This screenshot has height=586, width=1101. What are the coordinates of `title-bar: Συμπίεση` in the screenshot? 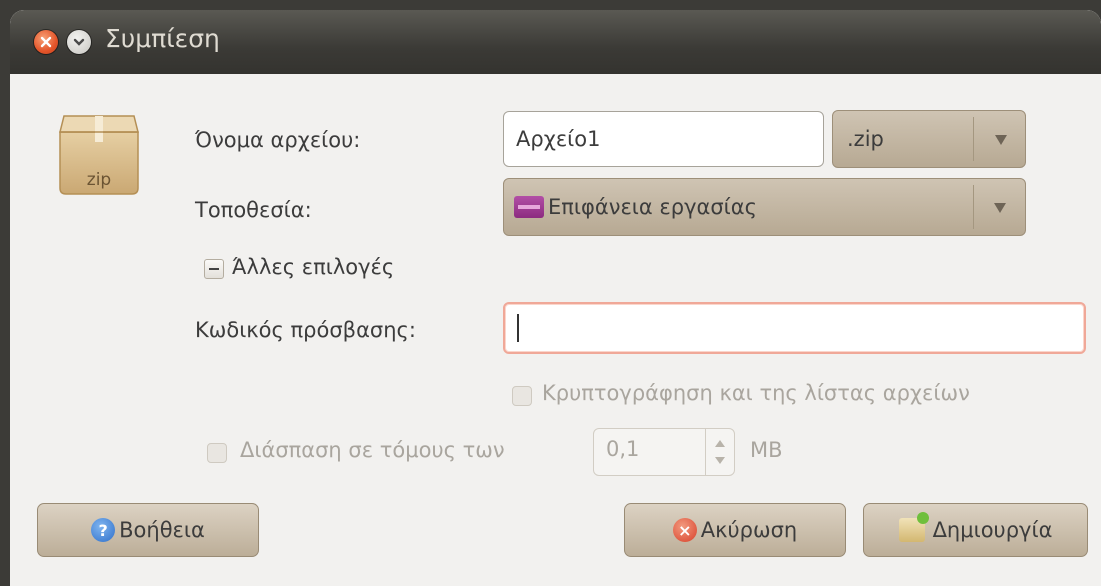 It's located at (555, 42).